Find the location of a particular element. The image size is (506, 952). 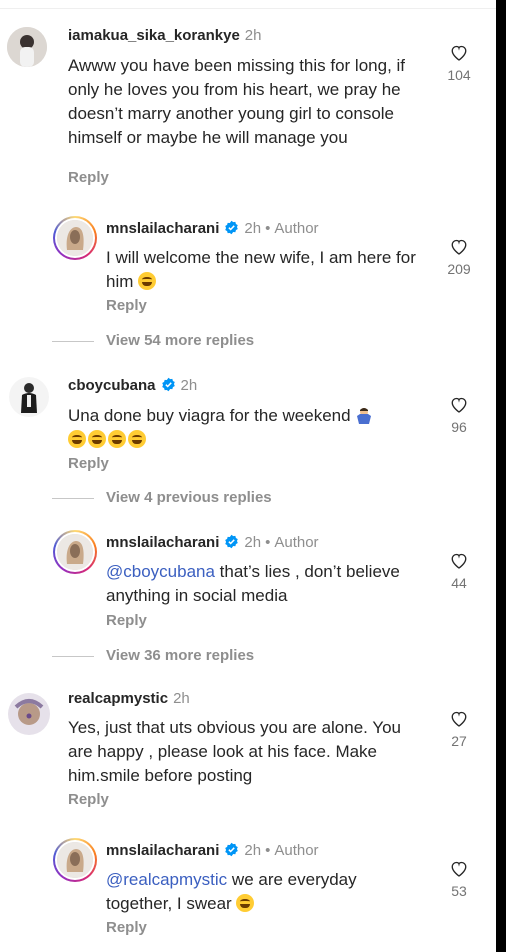

comment-header: realcapmystic 2h is located at coordinates (129, 699).